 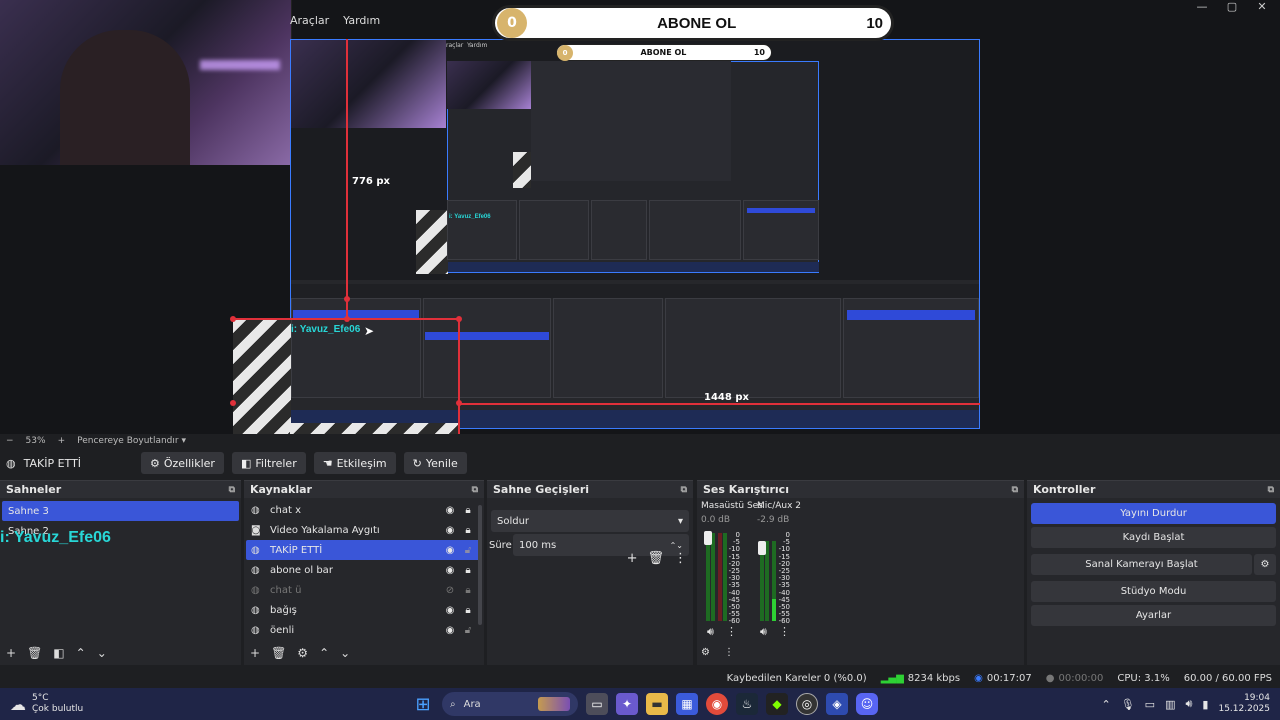 What do you see at coordinates (510, 704) in the screenshot?
I see `taskbar-search: ⌕ Ara` at bounding box center [510, 704].